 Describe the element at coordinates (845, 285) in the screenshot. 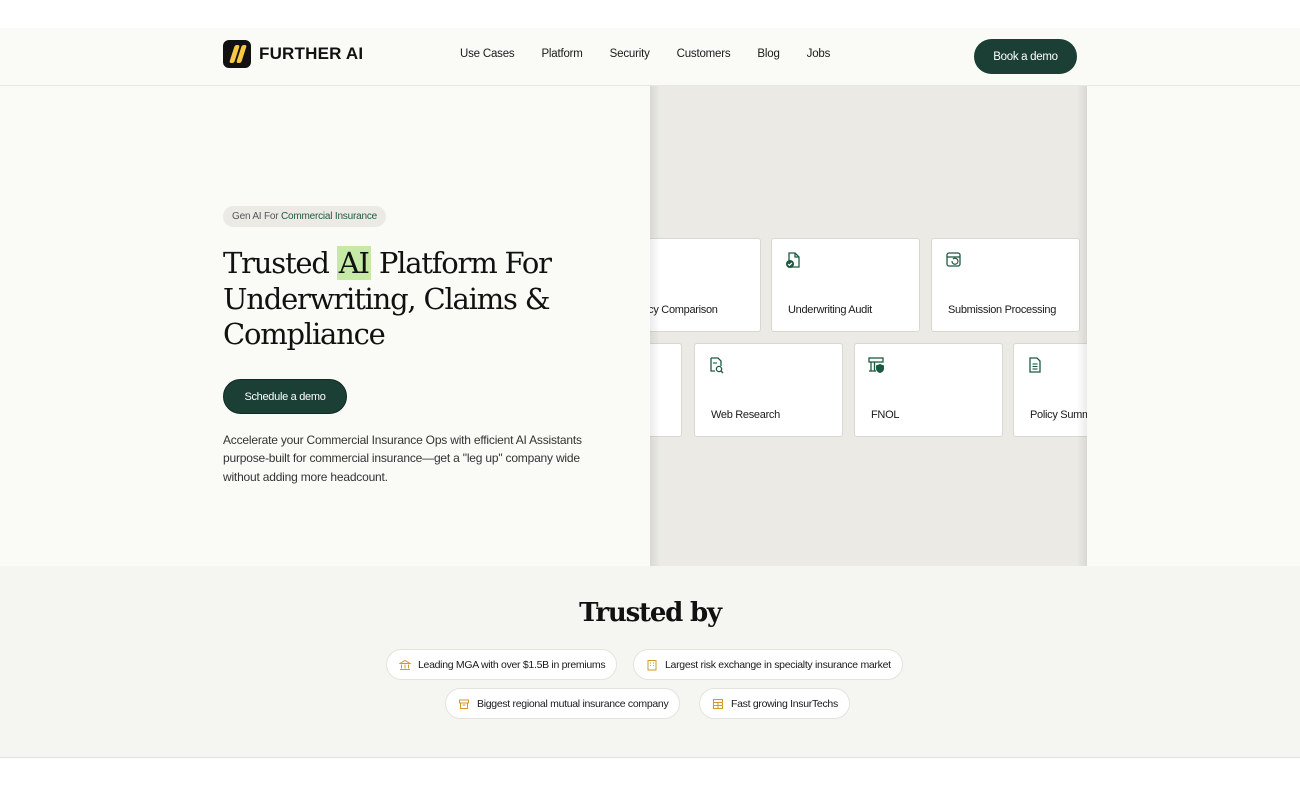

I see `card-underwriting-audit: Underwriting Audit` at that location.